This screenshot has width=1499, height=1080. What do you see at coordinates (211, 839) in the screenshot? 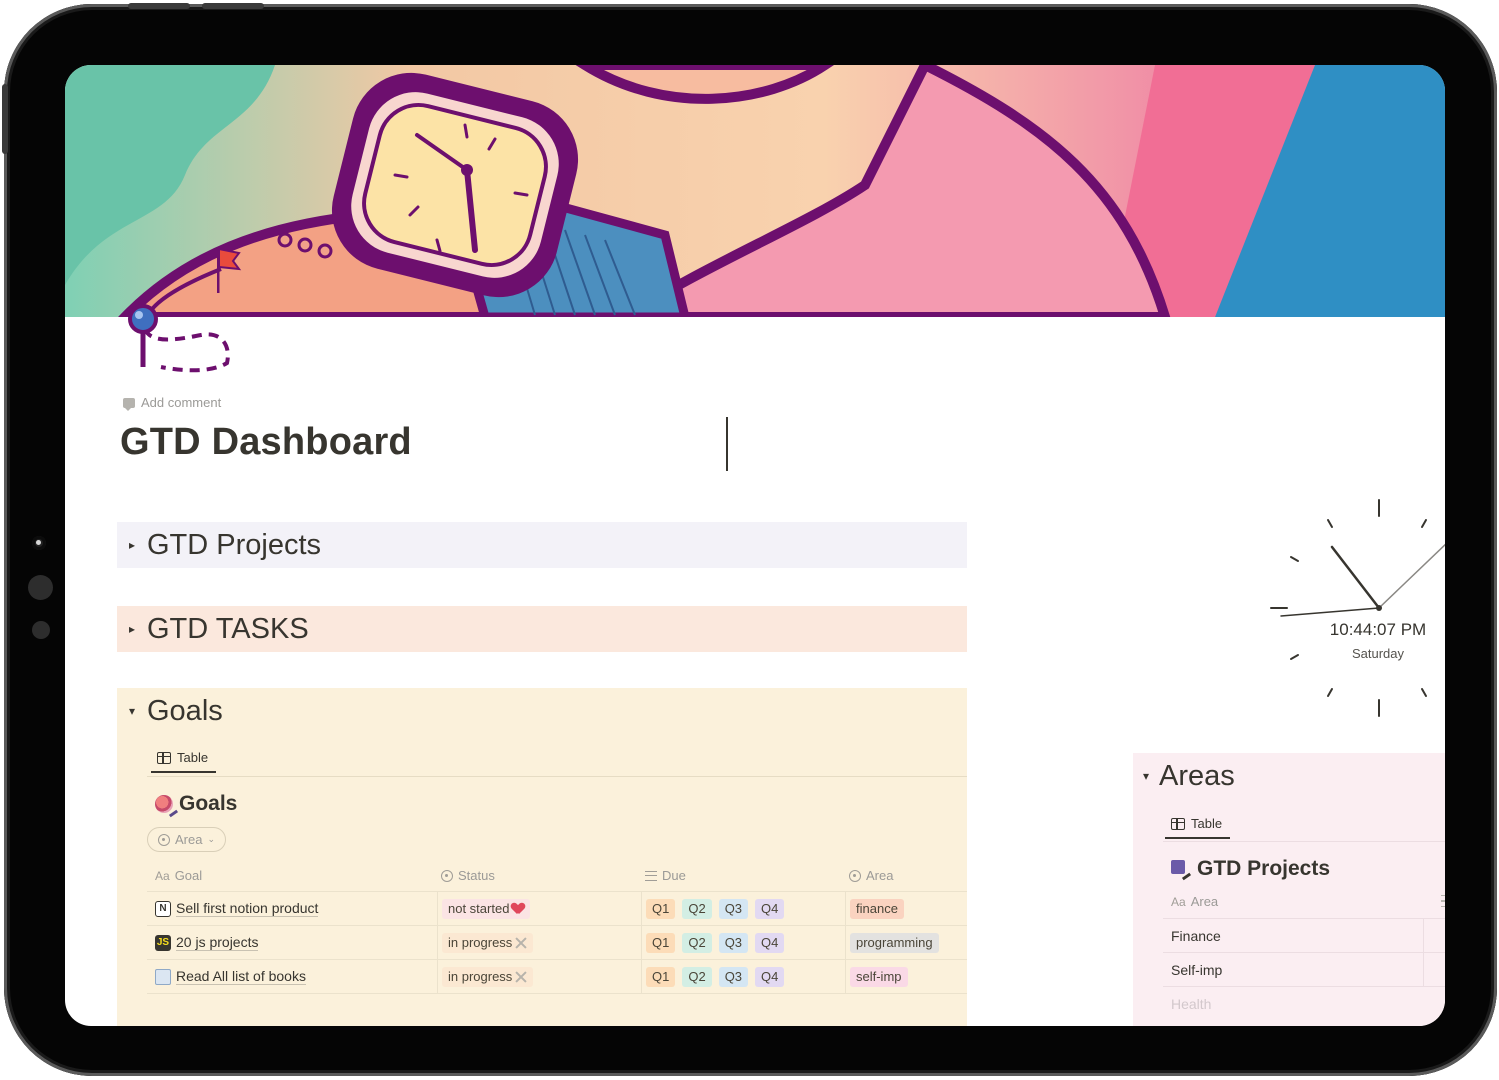
I see `chevron-down-icon: ⌄` at bounding box center [211, 839].